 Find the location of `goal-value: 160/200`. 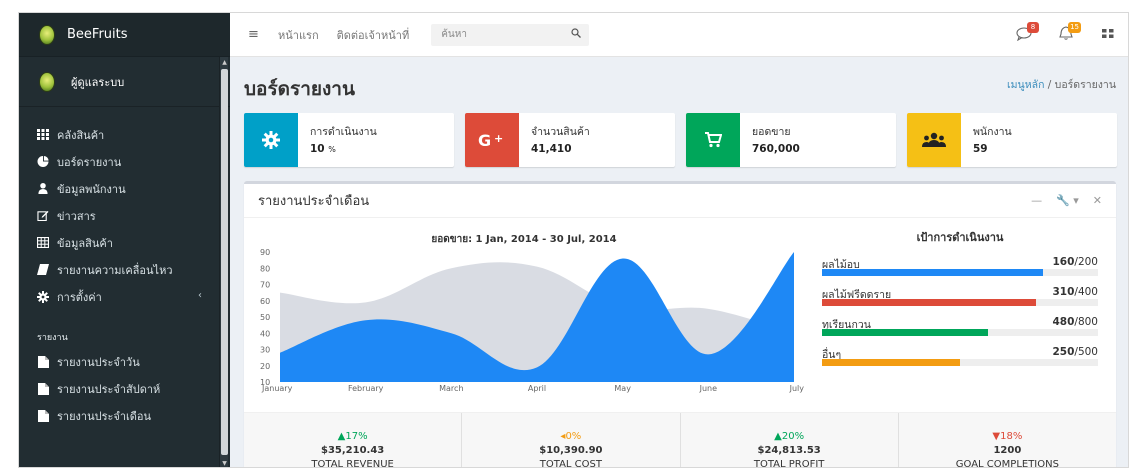

goal-value: 160/200 is located at coordinates (1075, 262).